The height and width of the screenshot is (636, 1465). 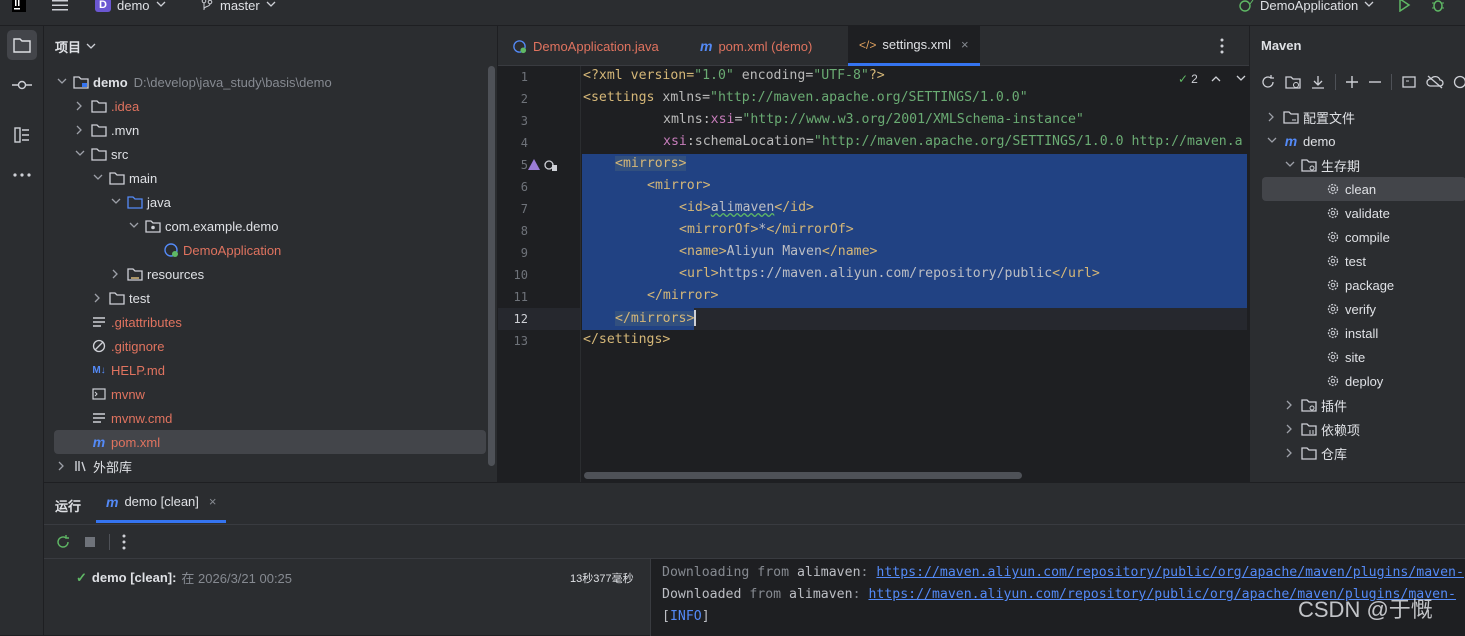 I want to click on tree-item-src: src, so click(x=264, y=154).